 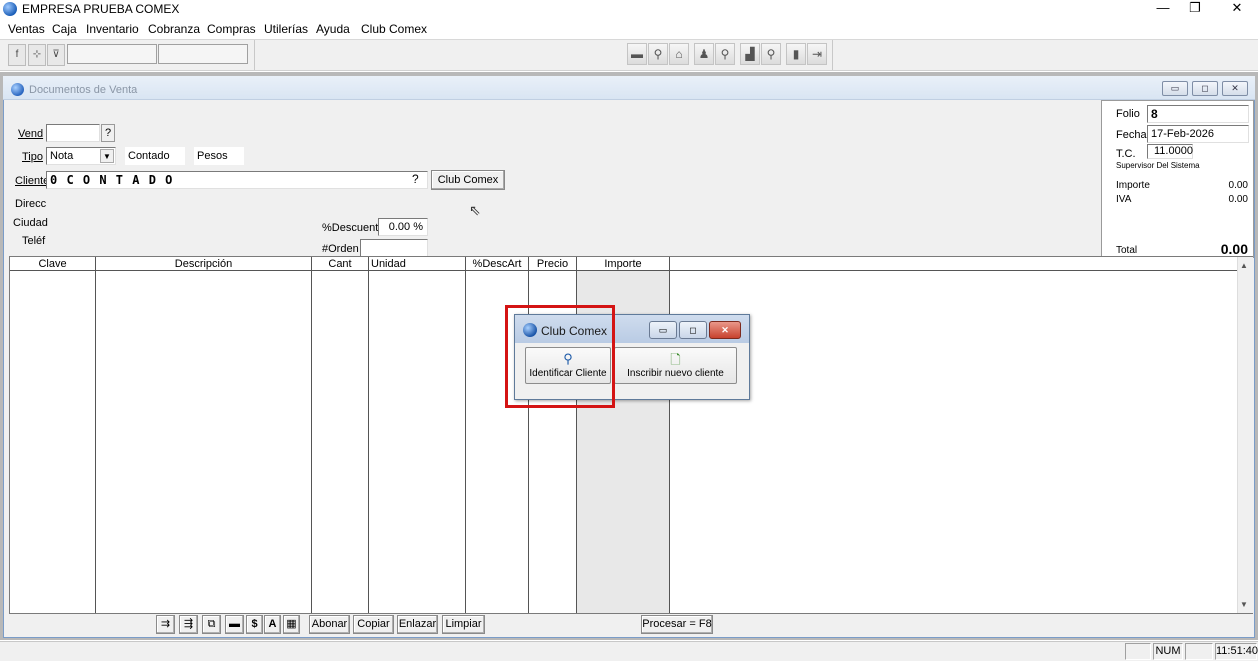 I want to click on tc-field: 11.0000, so click(x=1170, y=151).